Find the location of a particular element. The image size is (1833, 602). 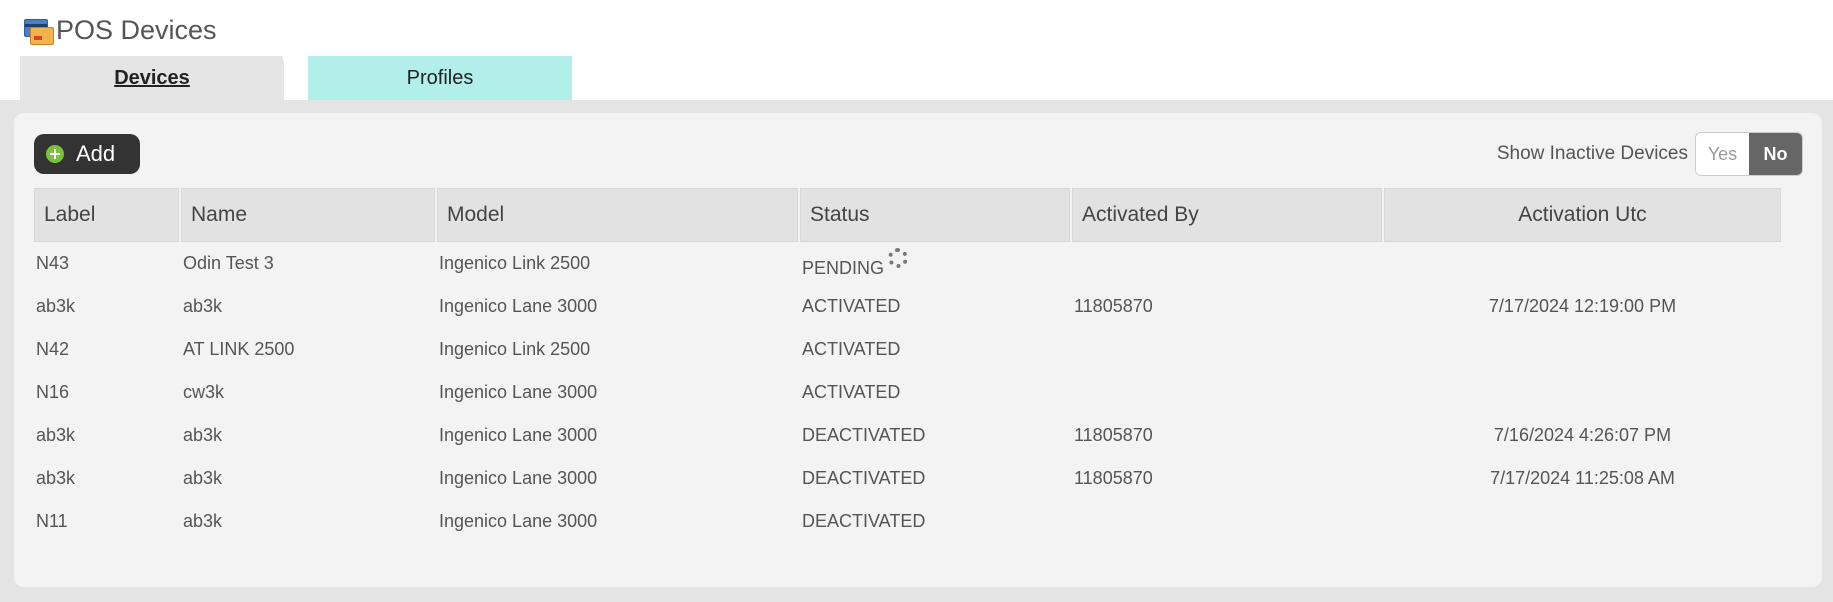

loading-spinner-icon is located at coordinates (898, 258).